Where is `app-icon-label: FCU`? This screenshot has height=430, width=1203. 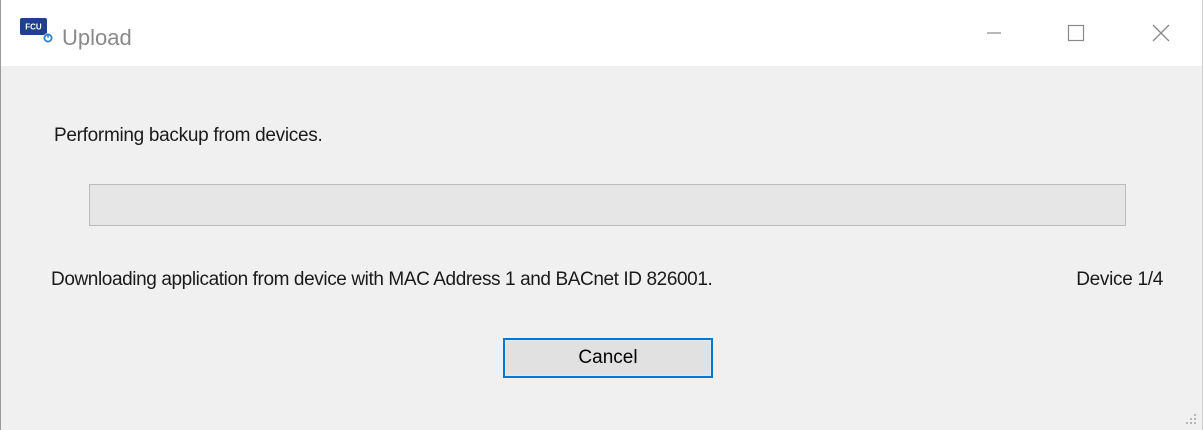 app-icon-label: FCU is located at coordinates (33, 27).